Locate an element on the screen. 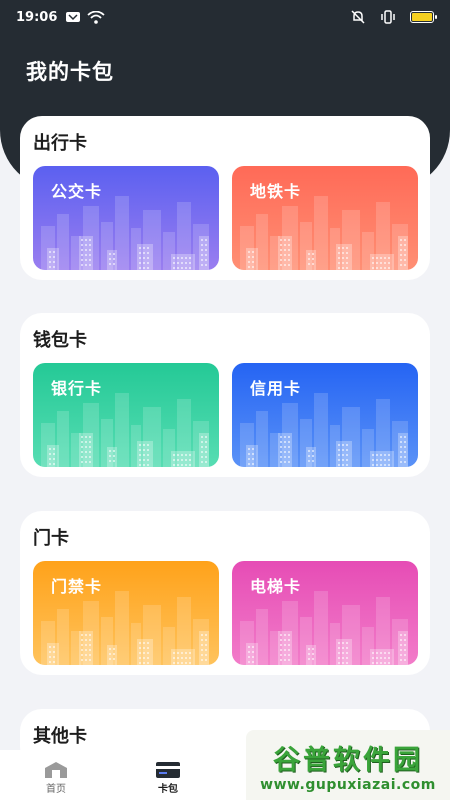 The height and width of the screenshot is (800, 450). card-label: 信用卡 is located at coordinates (276, 388).